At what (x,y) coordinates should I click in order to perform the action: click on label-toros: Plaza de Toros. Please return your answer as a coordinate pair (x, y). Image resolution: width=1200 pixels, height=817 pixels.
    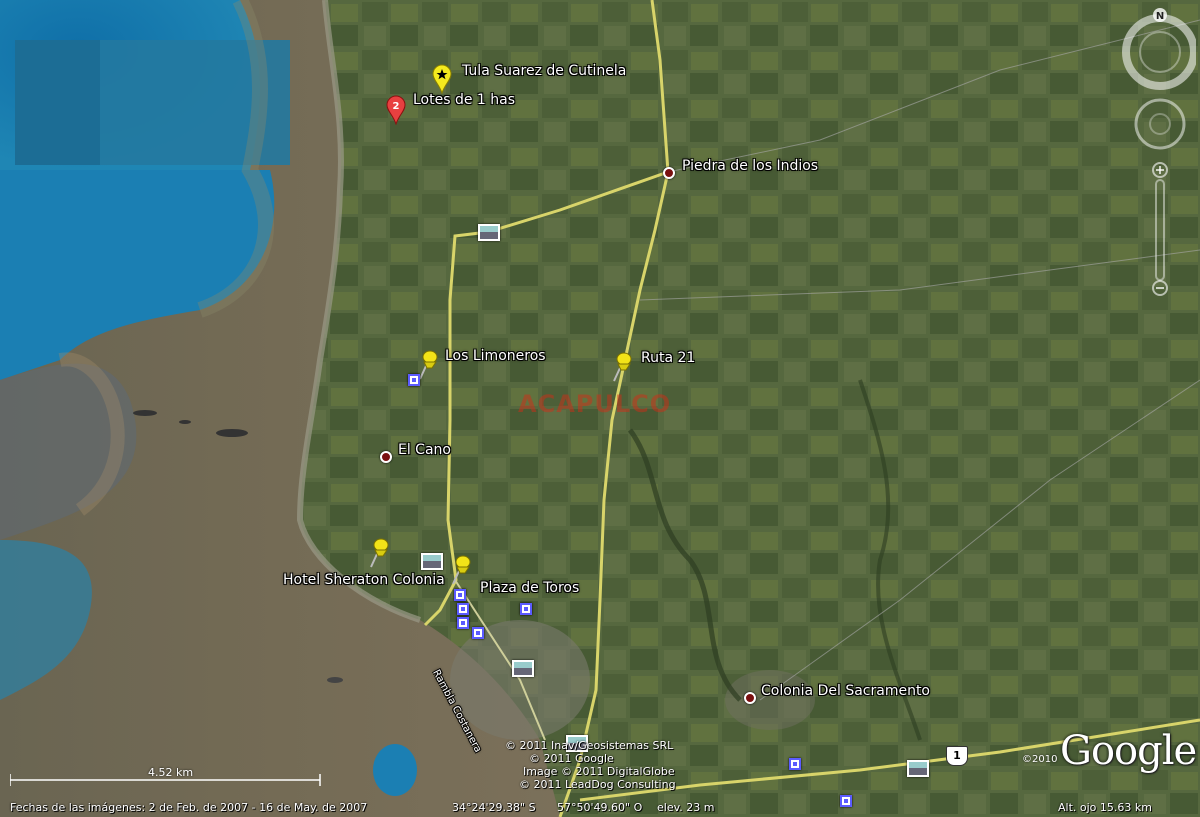
    Looking at the image, I should click on (529, 588).